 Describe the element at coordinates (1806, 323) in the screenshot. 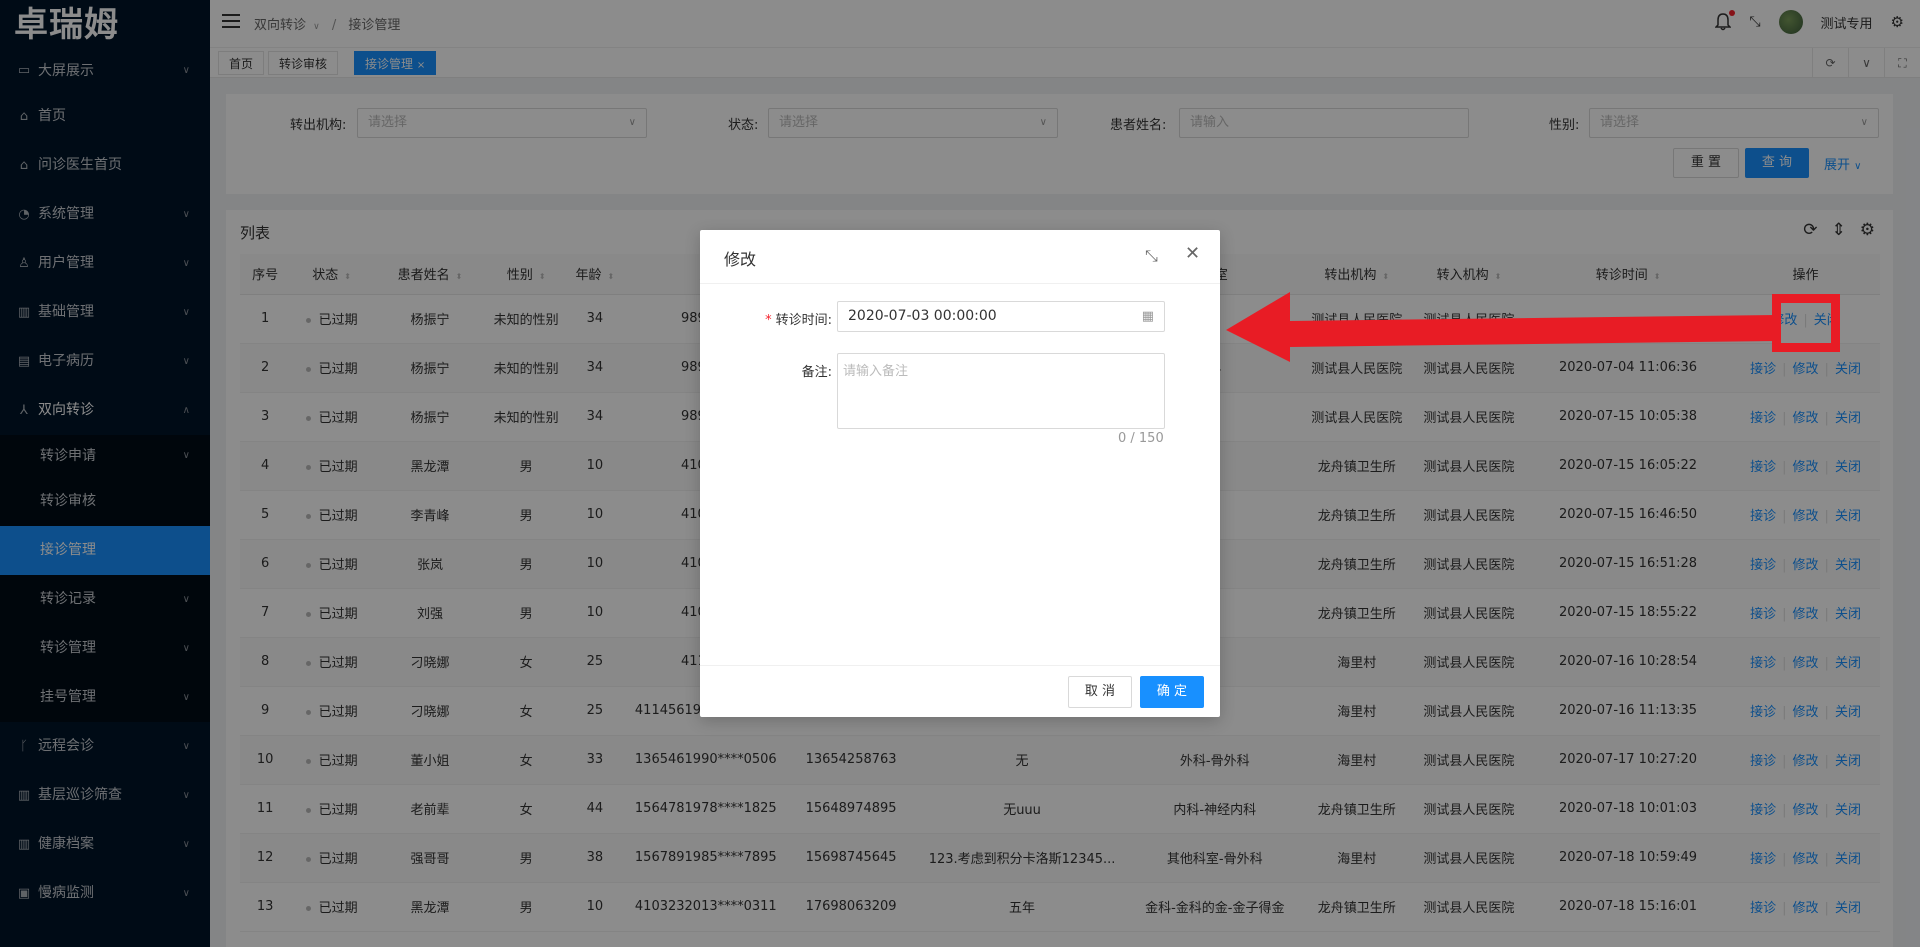

I see `annotation-highlight-box` at that location.